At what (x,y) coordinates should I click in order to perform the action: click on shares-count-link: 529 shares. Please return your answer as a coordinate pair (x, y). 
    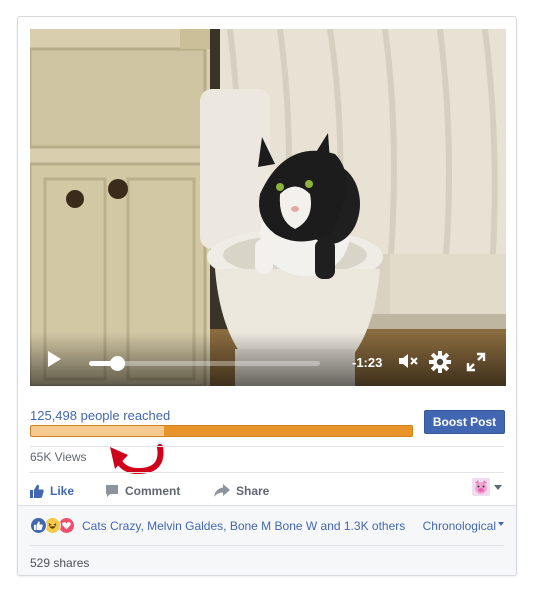
    Looking at the image, I should click on (59, 563).